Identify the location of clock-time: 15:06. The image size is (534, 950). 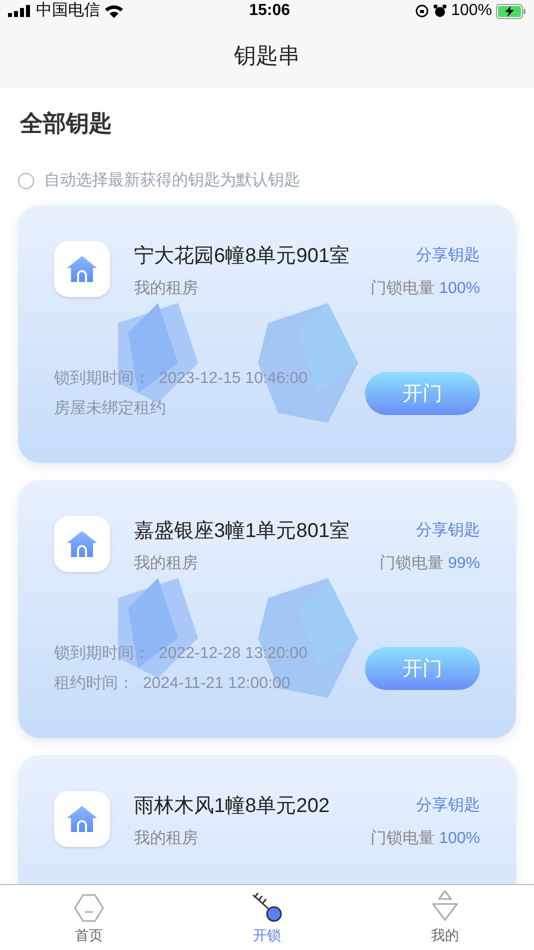
(269, 11).